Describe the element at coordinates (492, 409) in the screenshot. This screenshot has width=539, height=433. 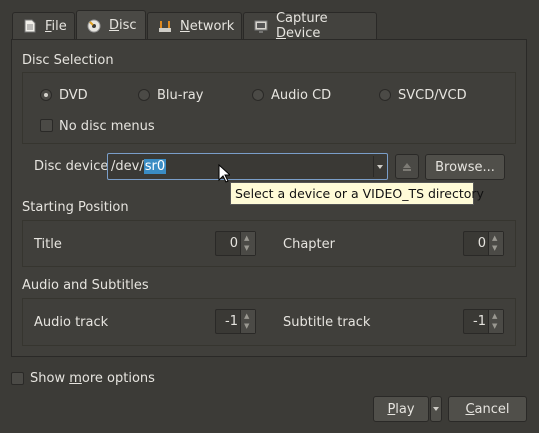
I see `cancel-label: ancel` at that location.